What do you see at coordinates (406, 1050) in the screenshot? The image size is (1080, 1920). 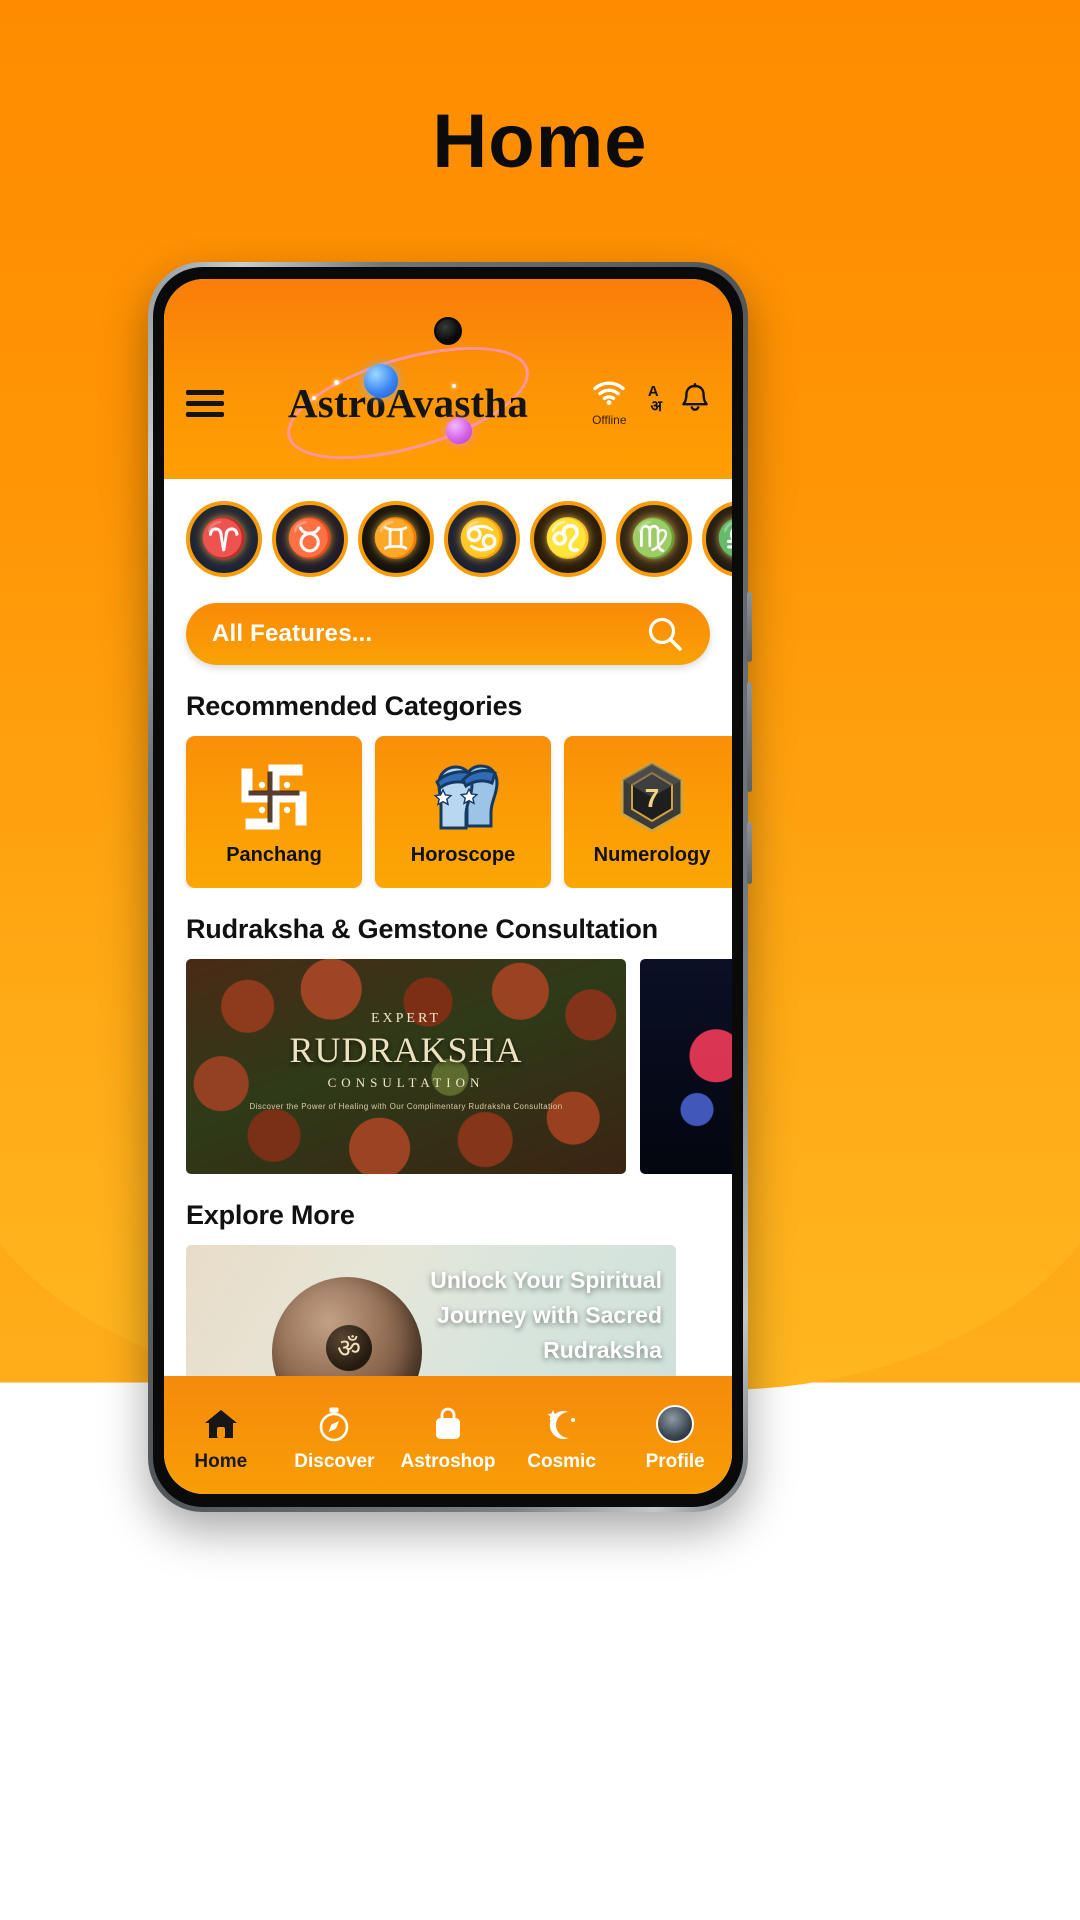 I see `banner-headline: RUDRAKSHA` at bounding box center [406, 1050].